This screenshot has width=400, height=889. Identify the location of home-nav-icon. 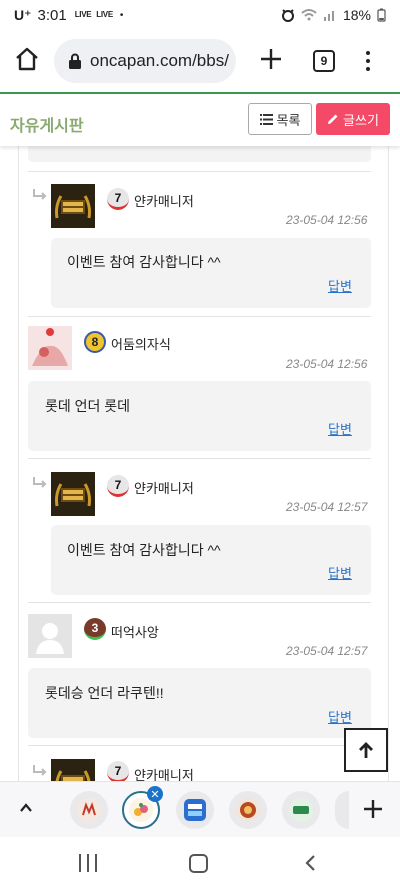
(198, 863).